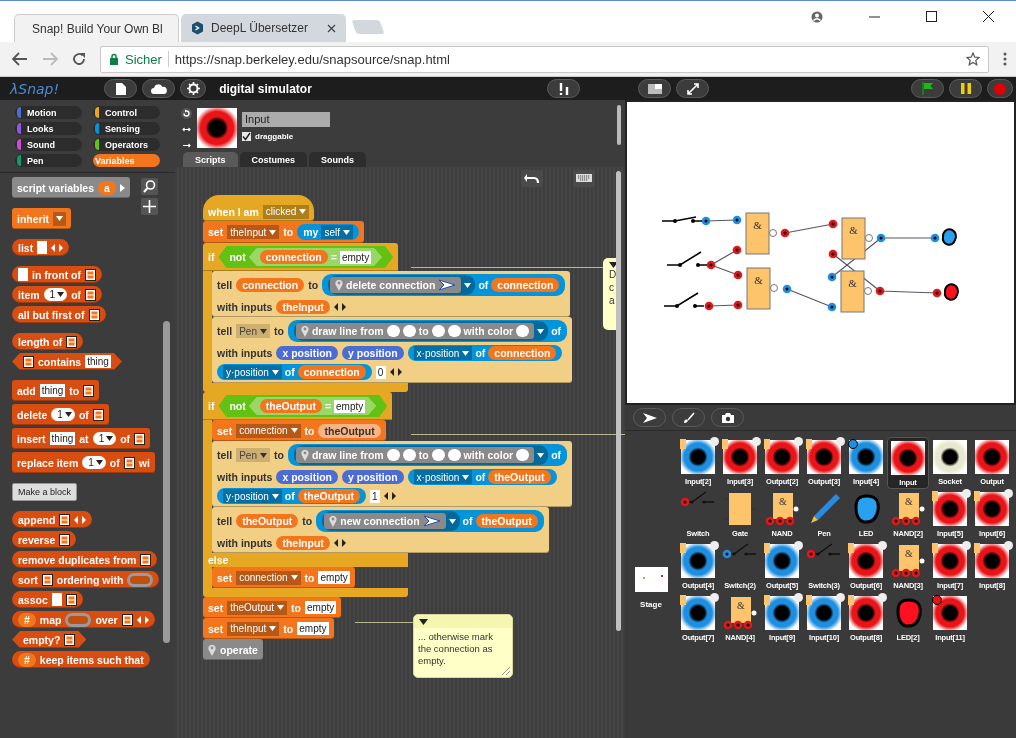 This screenshot has height=738, width=1016. I want to click on resize-handle-icon, so click(505, 670).